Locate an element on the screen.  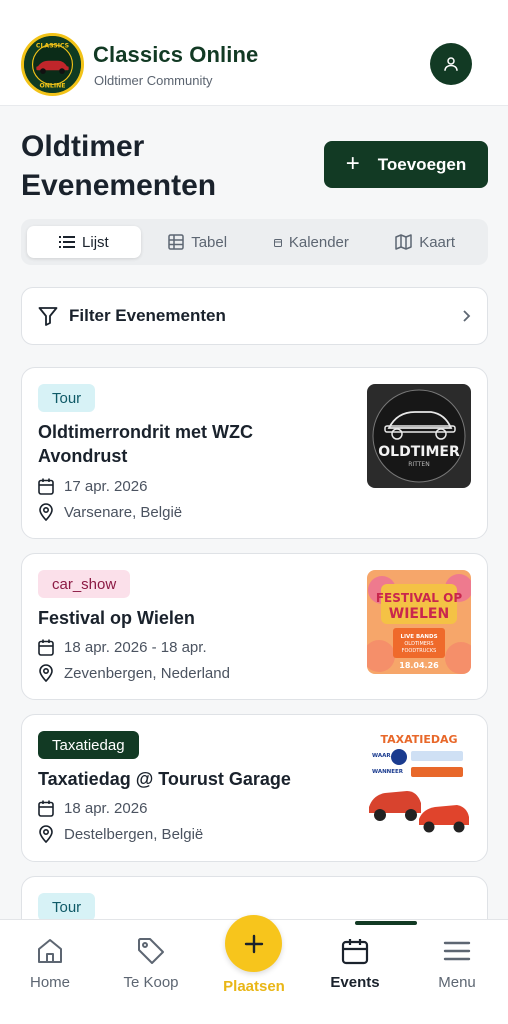
add-event-button: + Toevoegen is located at coordinates (406, 164).